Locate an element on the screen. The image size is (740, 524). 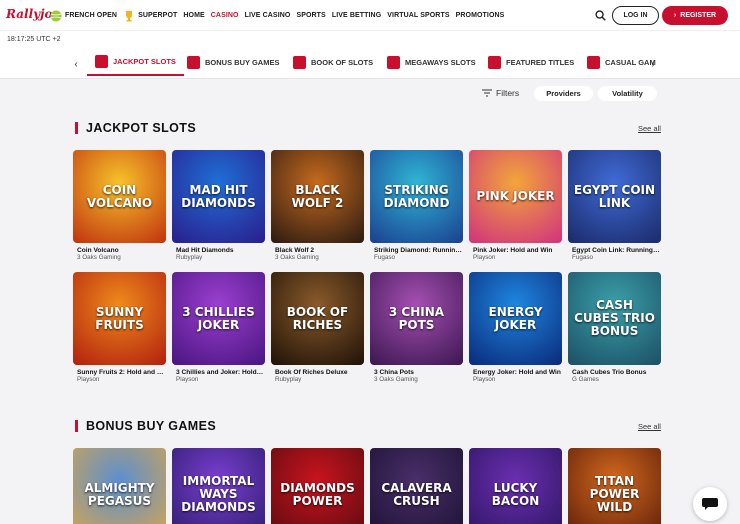
game-thumbnail: Almighty Pegasus is located at coordinates (119, 486).